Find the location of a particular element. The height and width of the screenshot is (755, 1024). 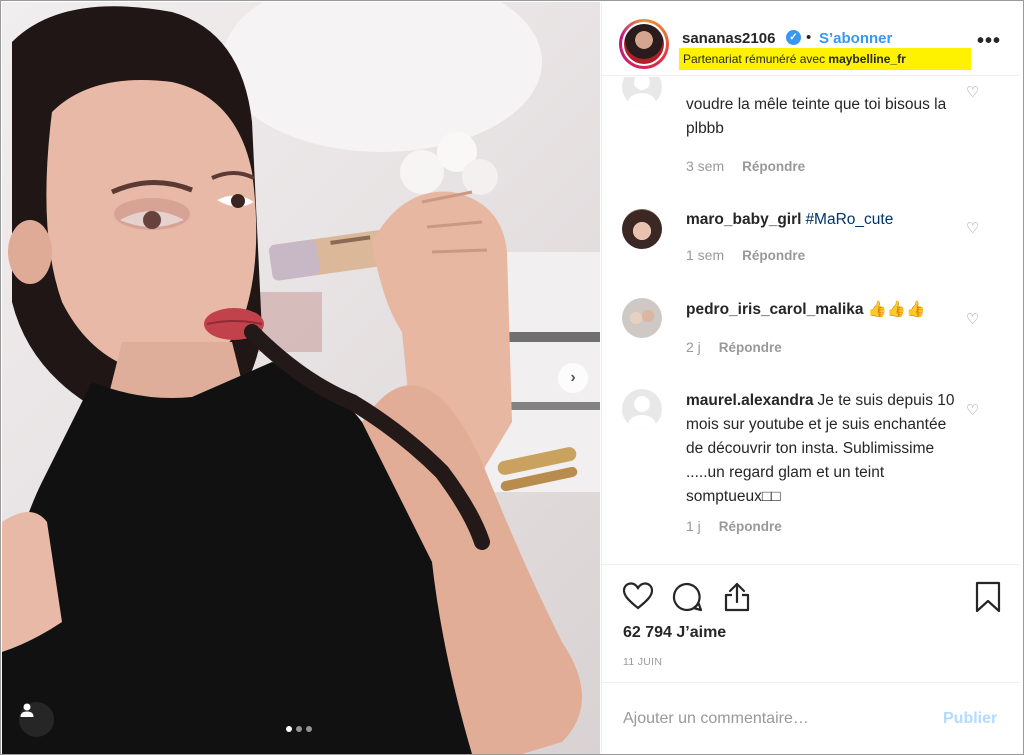

carousel-indicator is located at coordinates (299, 729).